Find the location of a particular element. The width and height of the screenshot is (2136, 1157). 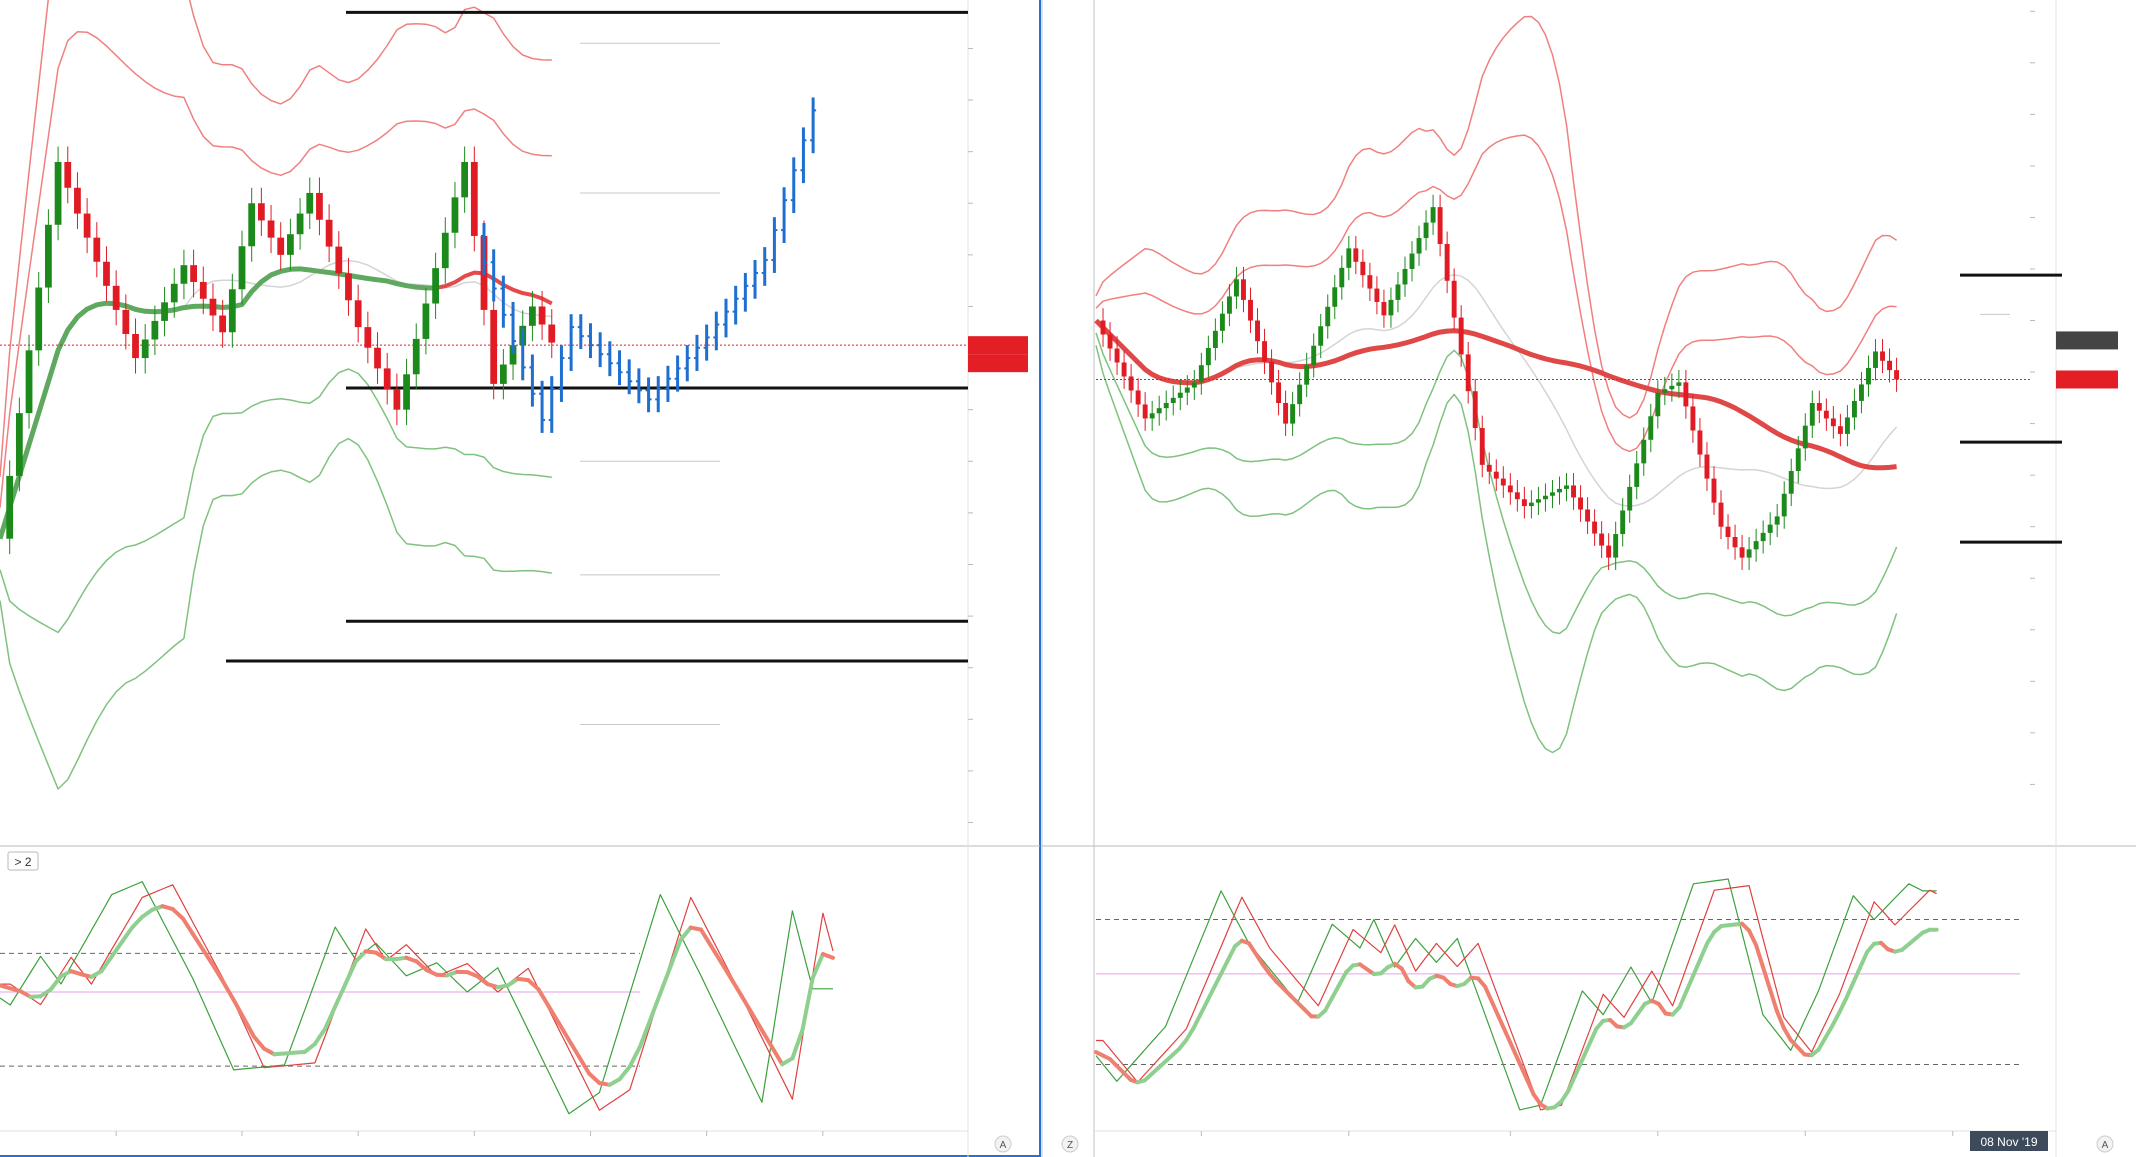

right-axis-left-badge: Z is located at coordinates (1070, 1144).